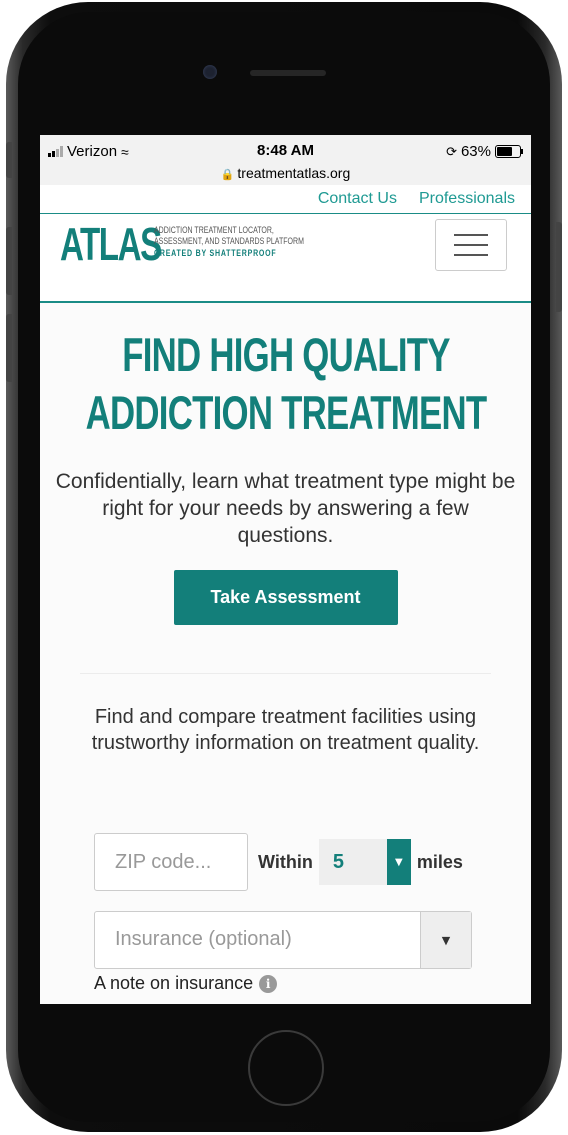 Image resolution: width=568 pixels, height=1135 pixels. I want to click on insurance-select: Insurance (optional) ▼, so click(283, 940).